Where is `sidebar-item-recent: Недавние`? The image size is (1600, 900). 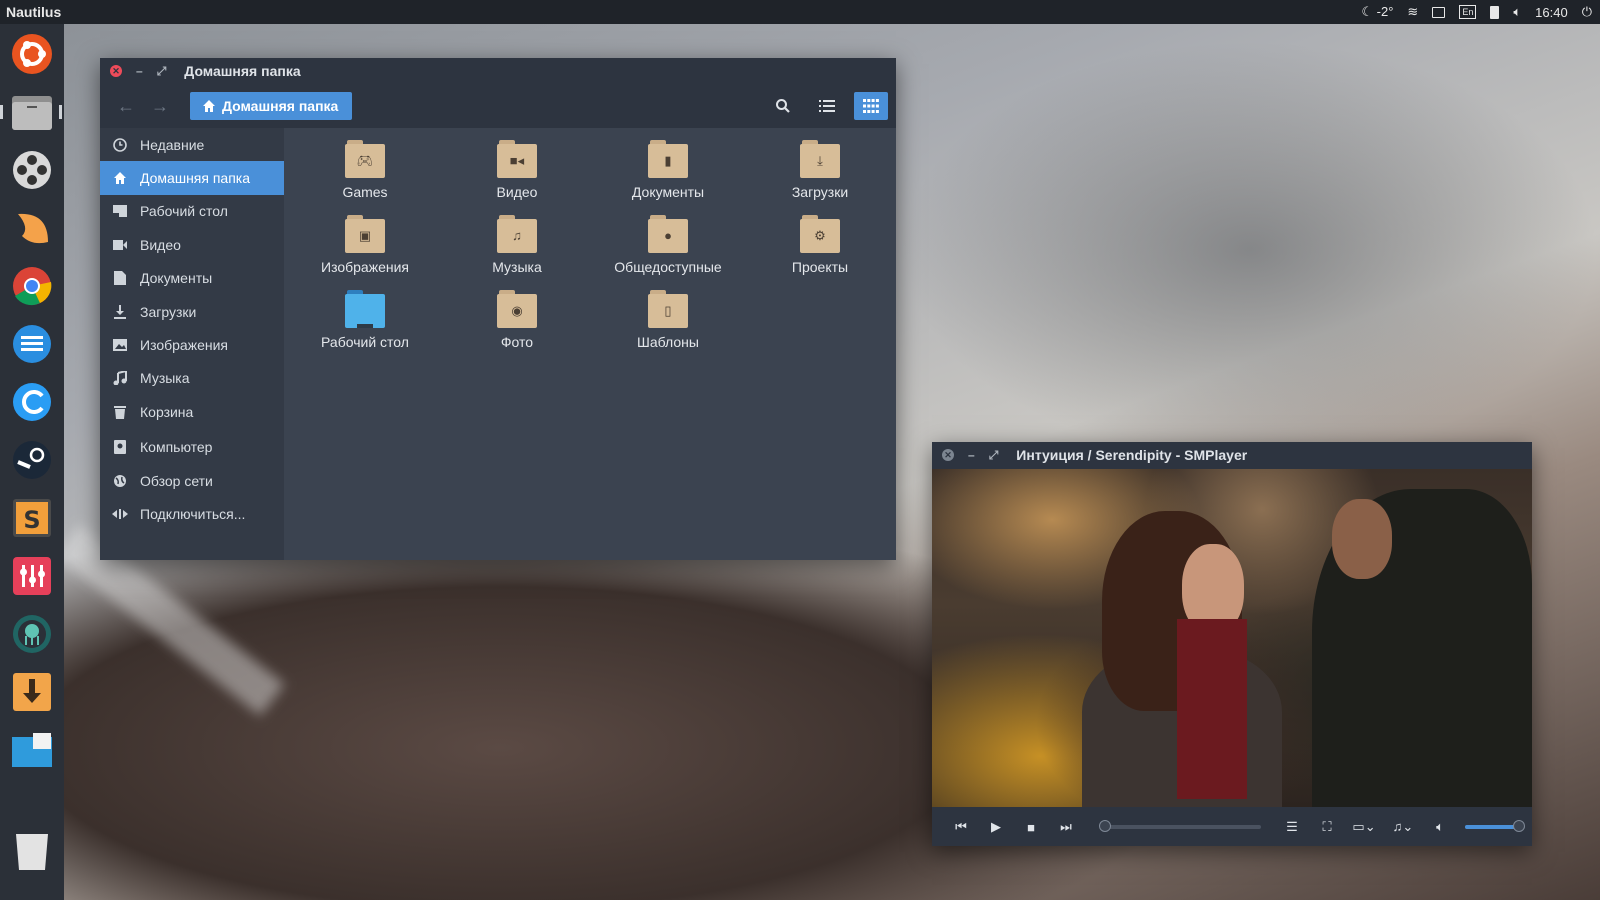
sidebar-item-recent: Недавние is located at coordinates (192, 144).